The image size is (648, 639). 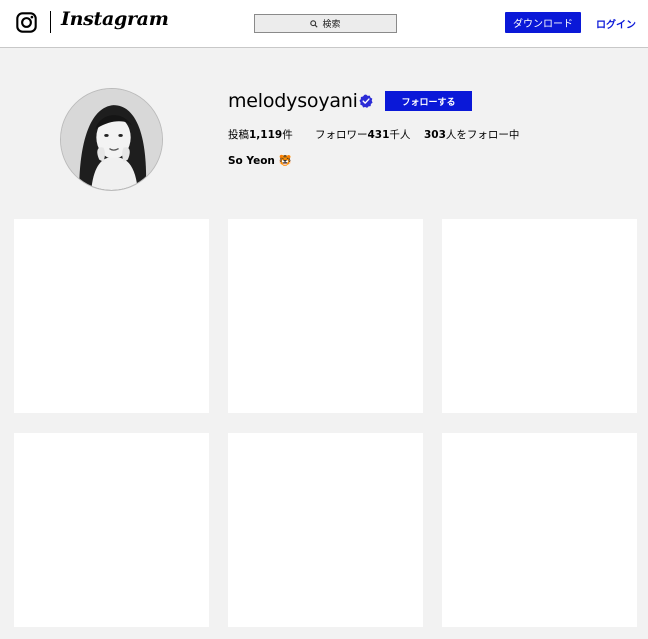 I want to click on top-bar: Instagram 検索 ダウンロード ログイン, so click(x=324, y=24).